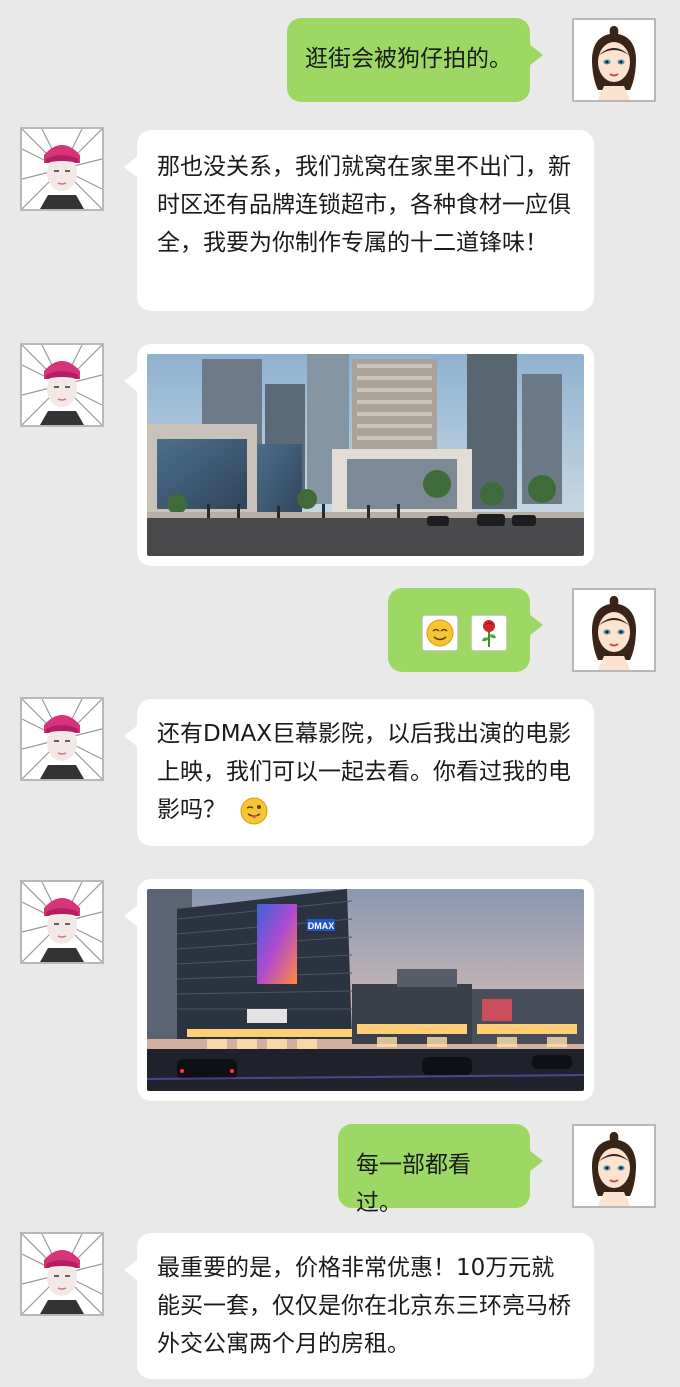  I want to click on message-text: 还有DMAX巨幕影院，以后我出演的电影上映，我们可以一起去看。你看过我的电影吗？, so click(364, 772).